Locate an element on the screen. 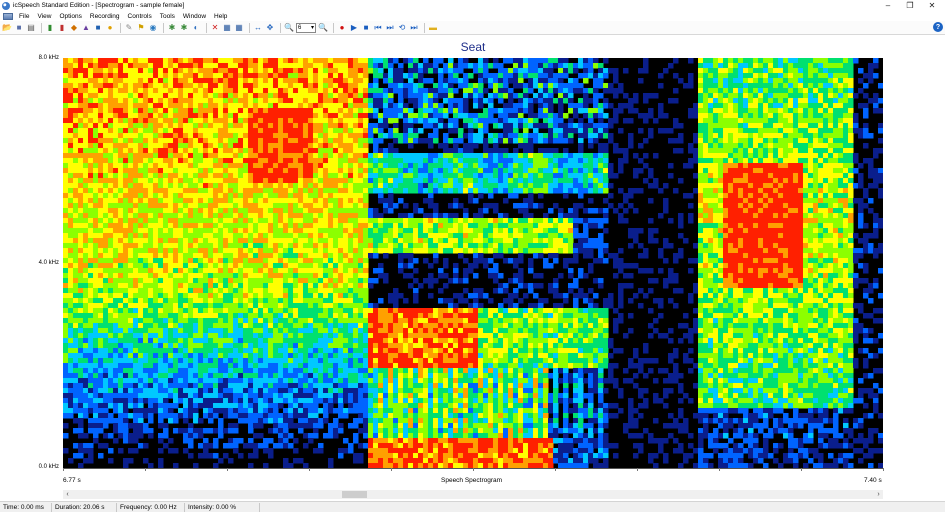 Image resolution: width=945 pixels, height=512 pixels. status-time: Time: 0.00 ms is located at coordinates (26, 507).